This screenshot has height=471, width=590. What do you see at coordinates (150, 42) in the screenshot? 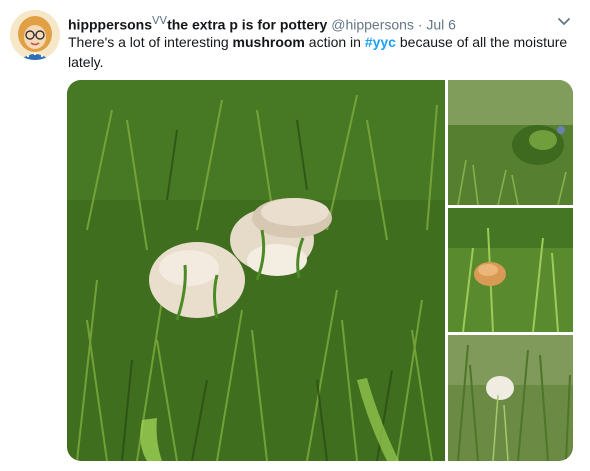
I see `tweet-text-part: There's a lot of interesting` at bounding box center [150, 42].